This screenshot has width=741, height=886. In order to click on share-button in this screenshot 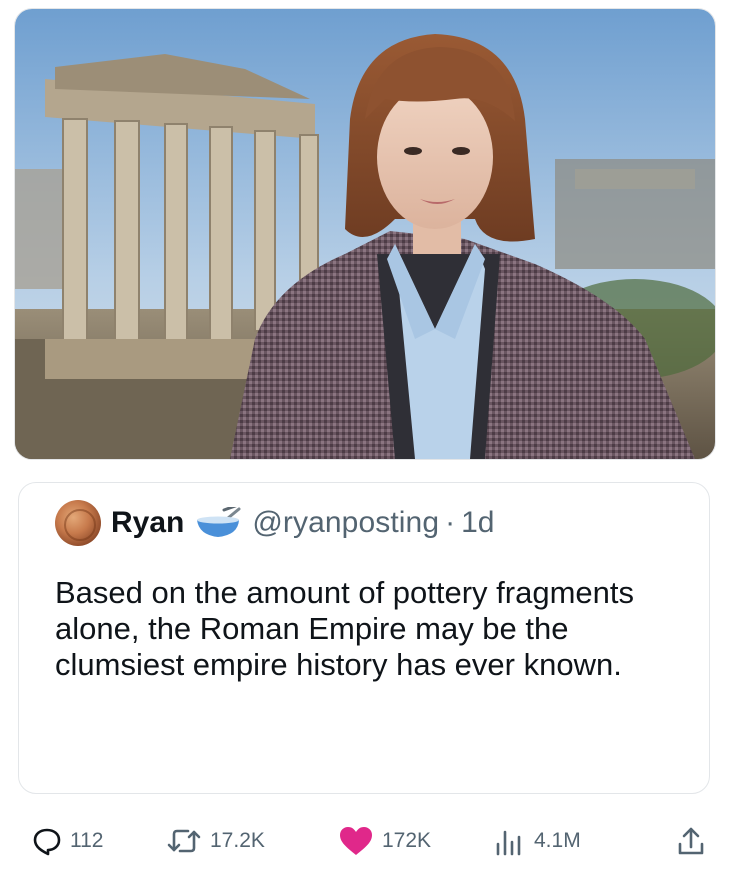, I will do `click(691, 841)`.